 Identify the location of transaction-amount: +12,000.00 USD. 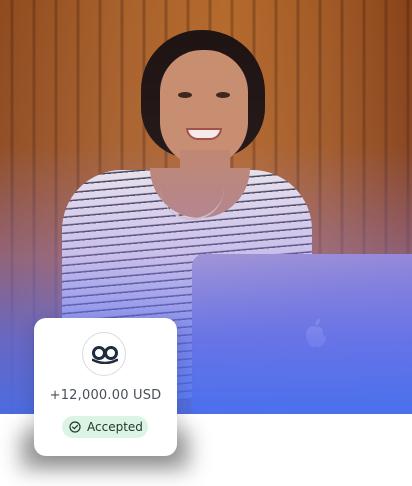
(105, 395).